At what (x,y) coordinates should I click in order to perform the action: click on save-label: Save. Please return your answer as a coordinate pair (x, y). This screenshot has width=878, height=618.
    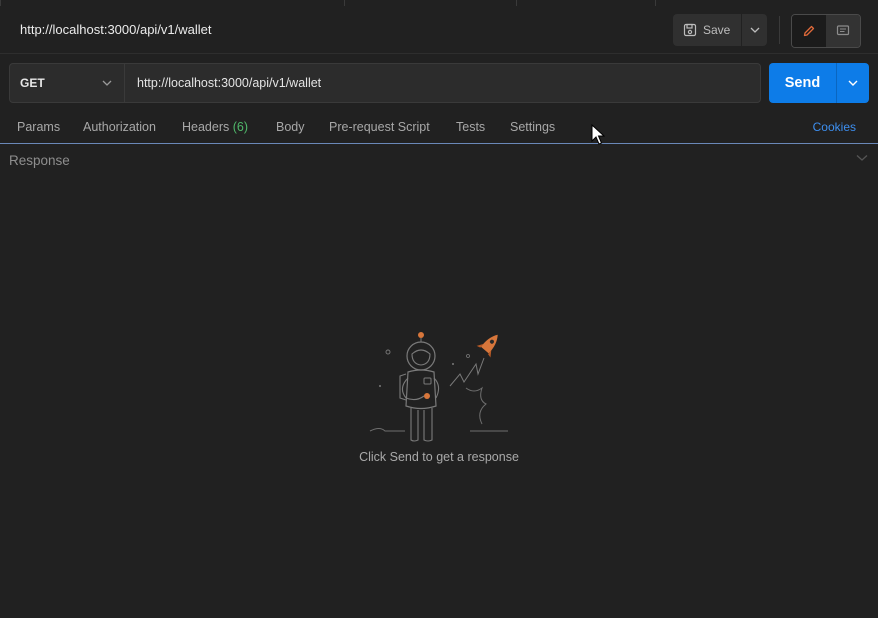
    Looking at the image, I should click on (717, 30).